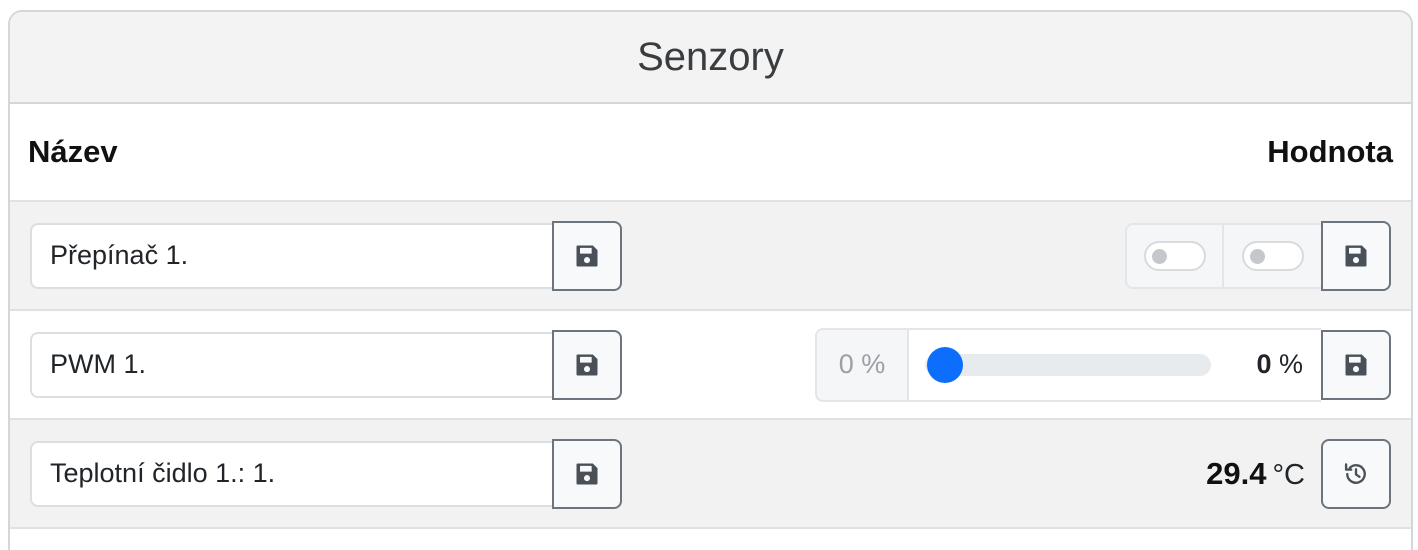 This screenshot has width=1418, height=550. Describe the element at coordinates (1290, 364) in the screenshot. I see `pwm-value-unit: %` at that location.